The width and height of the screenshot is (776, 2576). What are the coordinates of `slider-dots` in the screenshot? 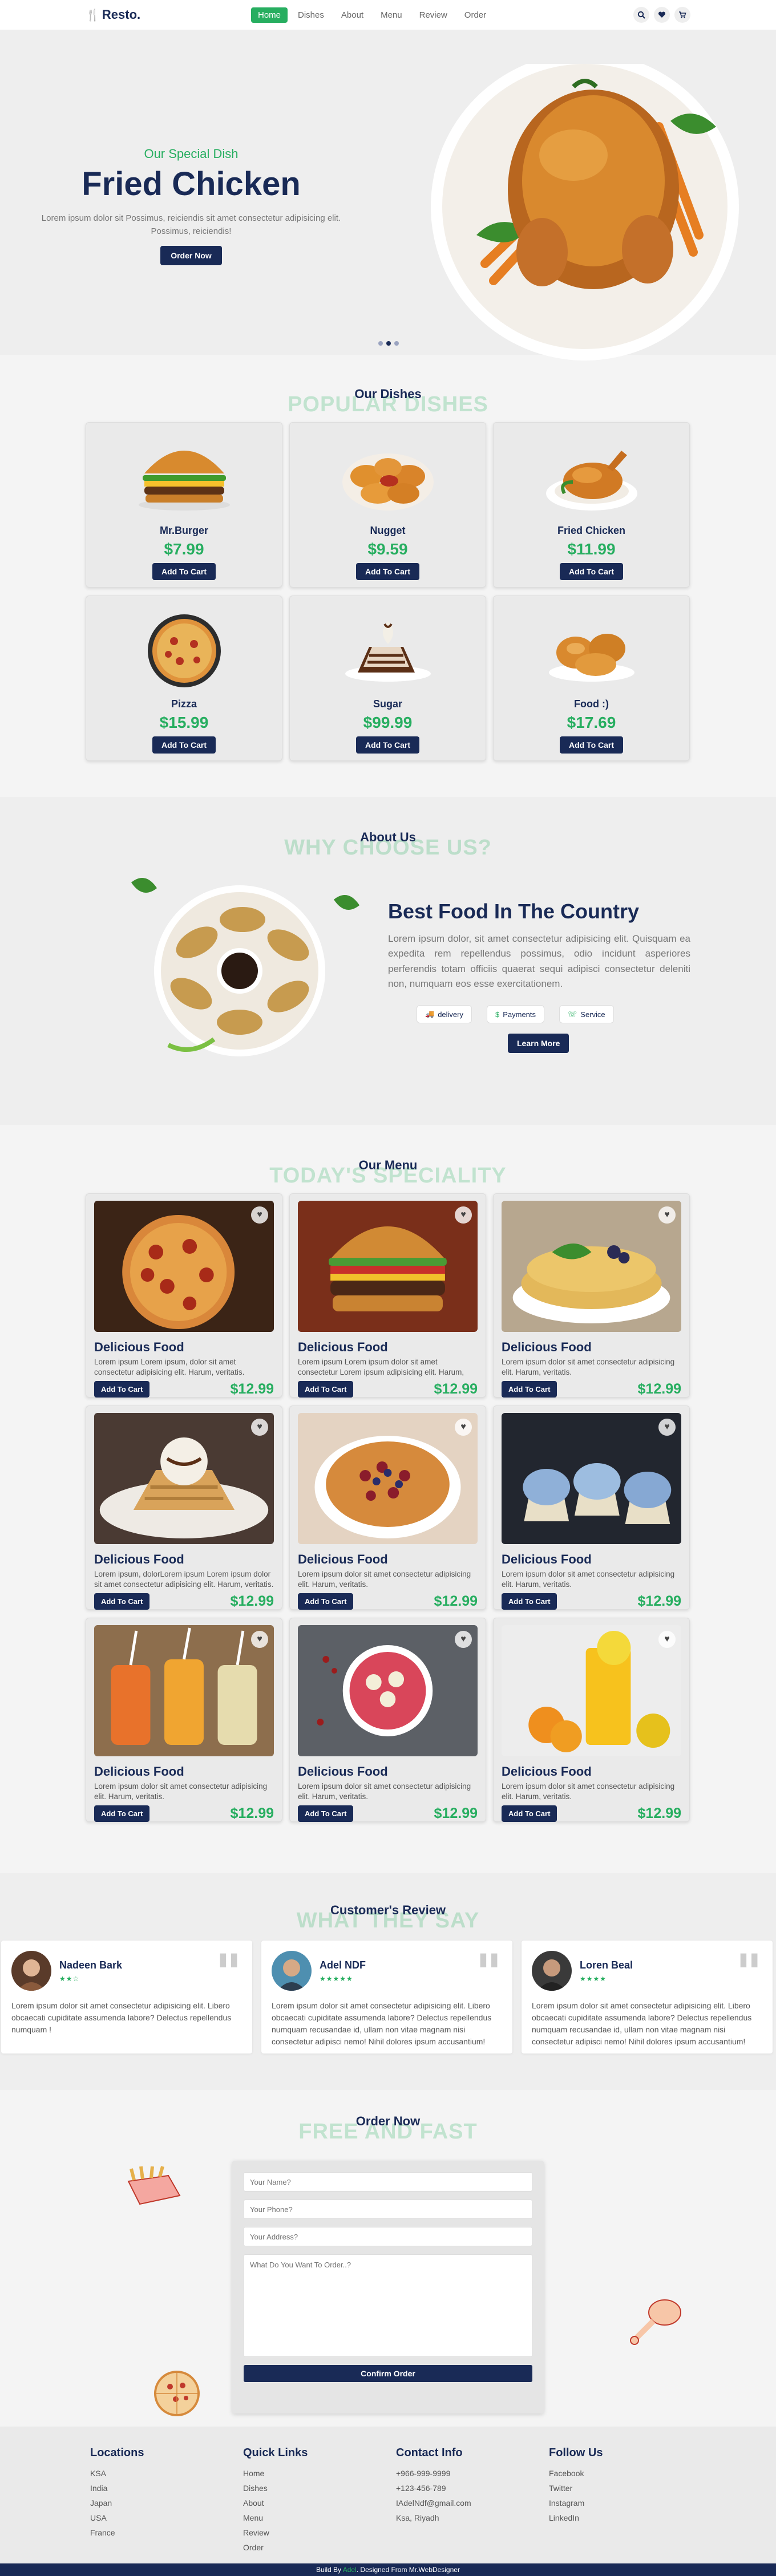 It's located at (388, 343).